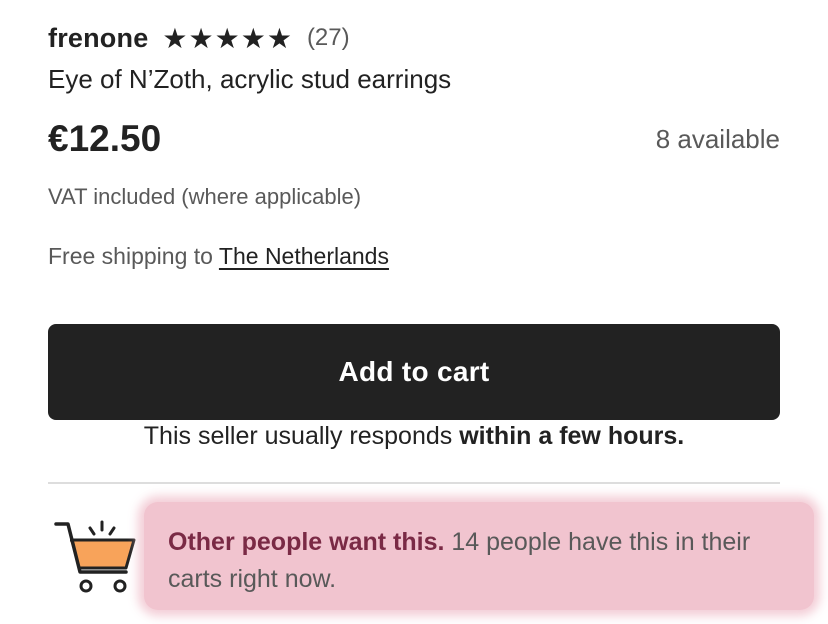  I want to click on availability-count: 8 available, so click(717, 139).